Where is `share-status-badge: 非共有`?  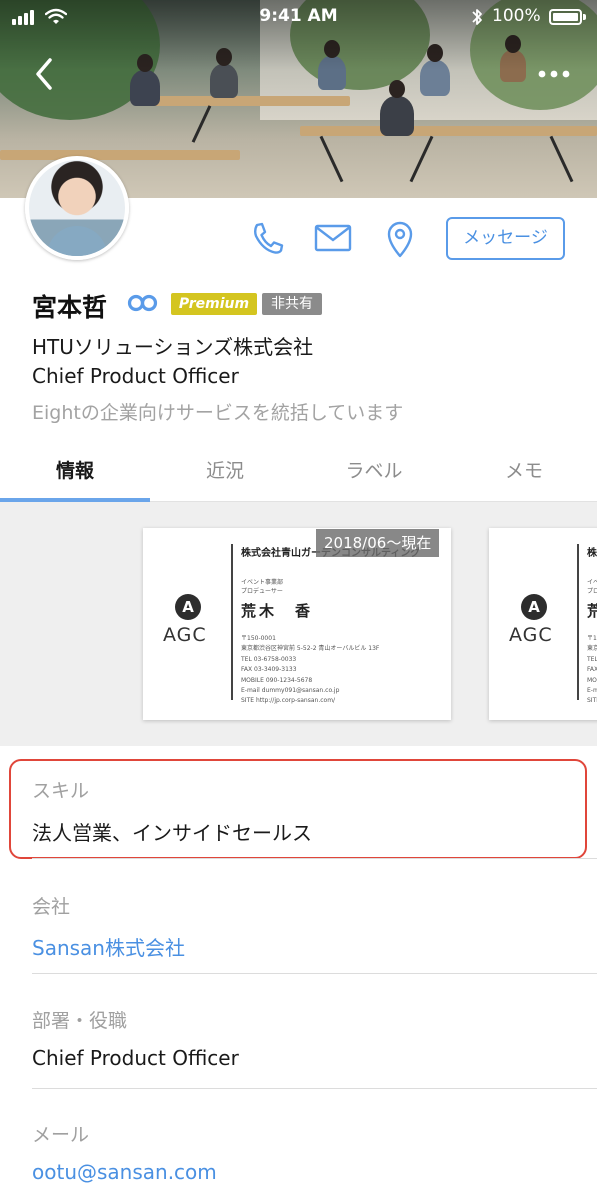
share-status-badge: 非共有 is located at coordinates (292, 304).